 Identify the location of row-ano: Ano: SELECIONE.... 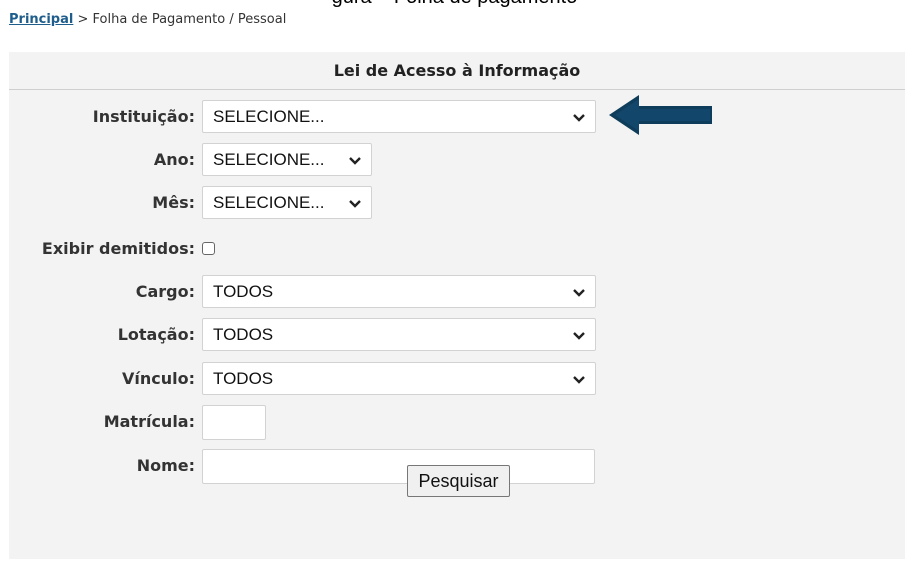
(309, 160).